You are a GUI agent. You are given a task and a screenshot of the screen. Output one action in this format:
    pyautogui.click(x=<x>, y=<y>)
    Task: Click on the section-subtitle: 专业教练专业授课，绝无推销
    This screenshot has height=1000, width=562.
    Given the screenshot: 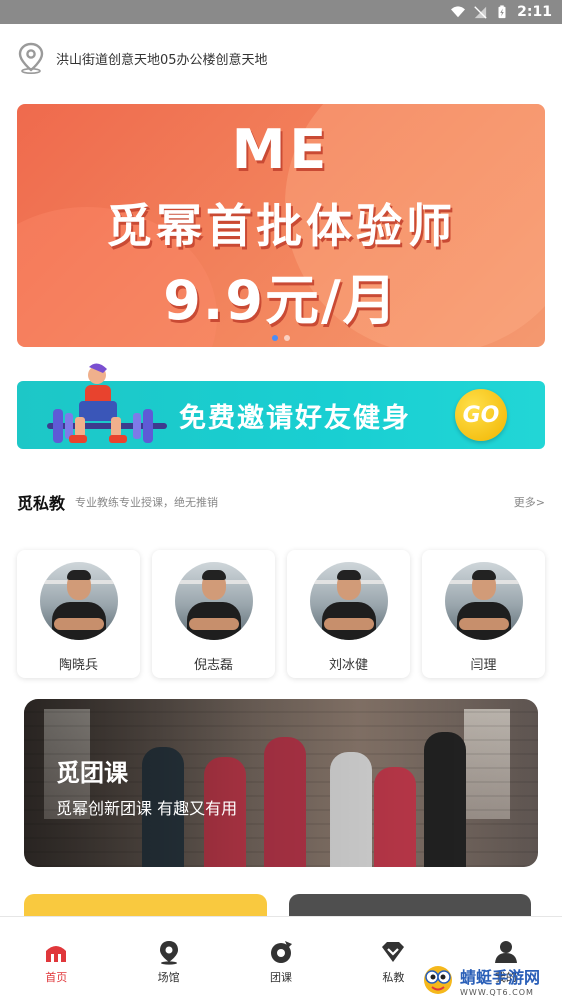 What is the action you would take?
    pyautogui.click(x=147, y=502)
    